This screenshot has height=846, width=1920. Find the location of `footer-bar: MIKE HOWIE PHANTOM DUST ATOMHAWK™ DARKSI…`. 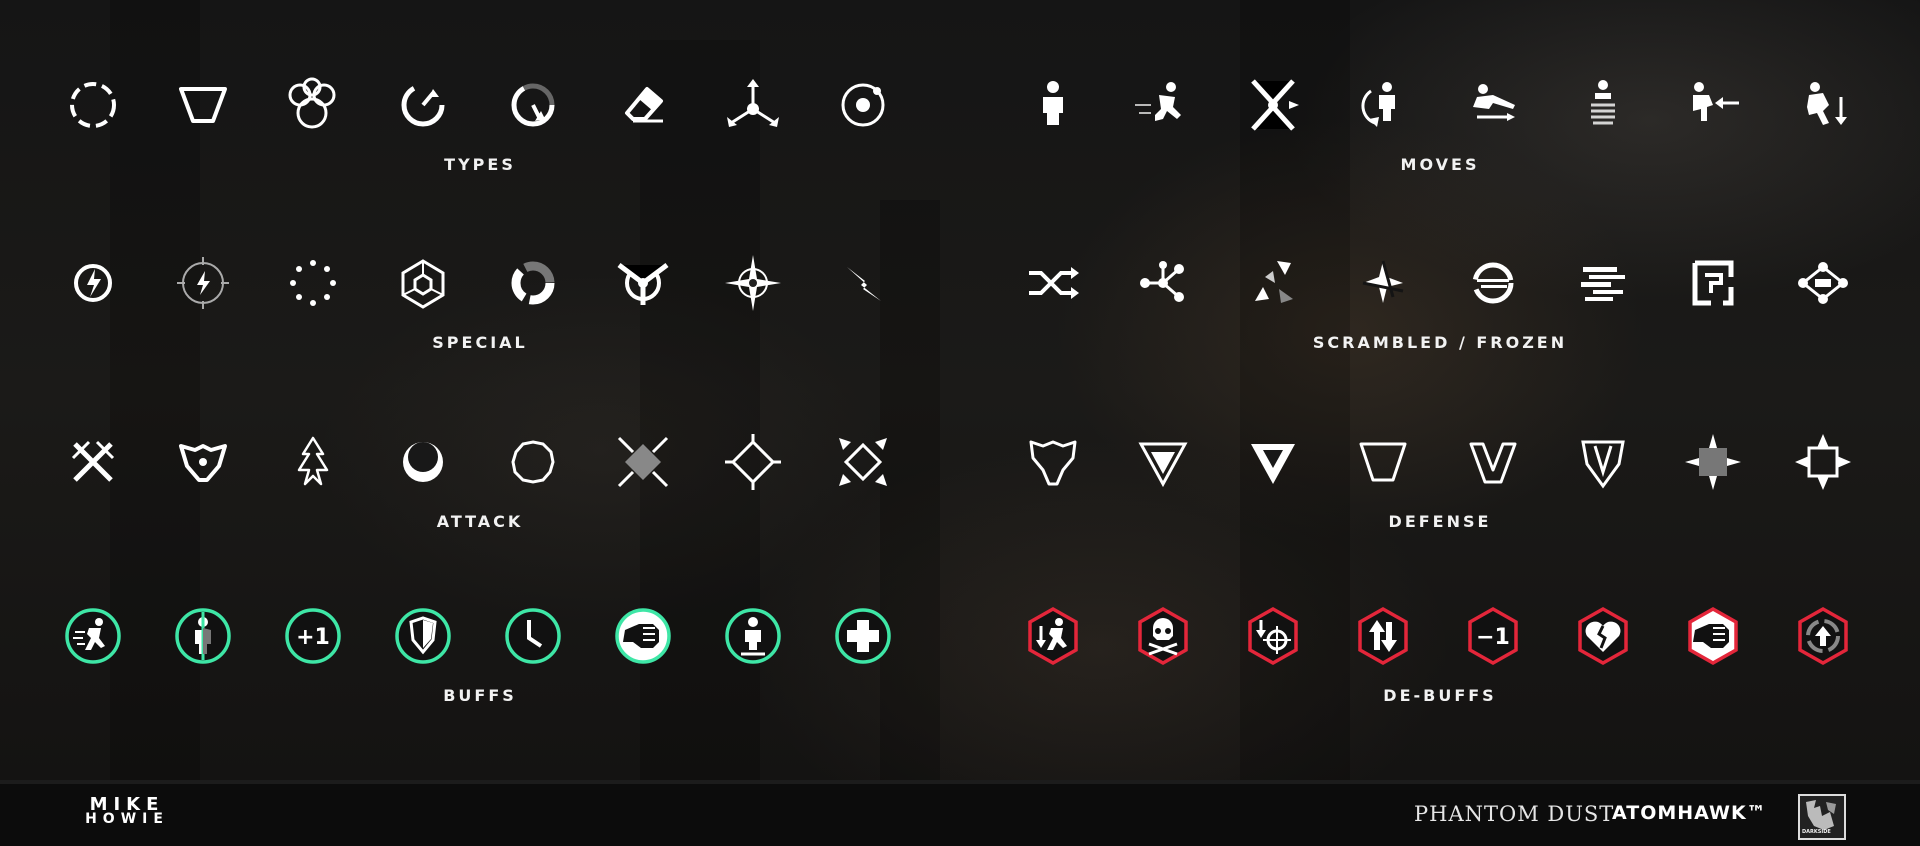

footer-bar: MIKE HOWIE PHANTOM DUST ATOMHAWK™ DARKSI… is located at coordinates (960, 813).